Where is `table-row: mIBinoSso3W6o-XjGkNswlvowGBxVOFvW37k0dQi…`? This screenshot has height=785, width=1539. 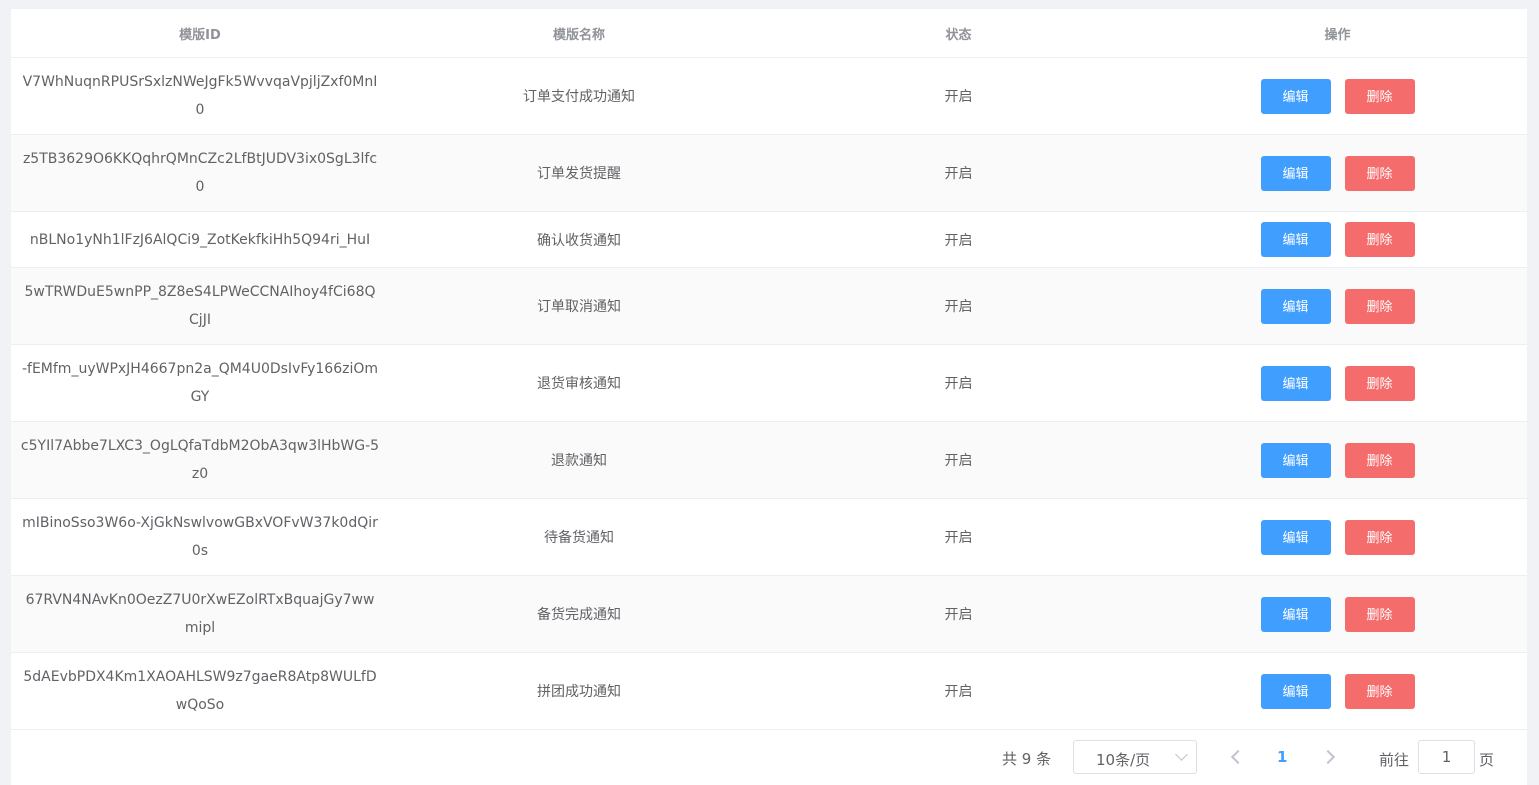 table-row: mIBinoSso3W6o-XjGkNswlvowGBxVOFvW37k0dQi… is located at coordinates (769, 537).